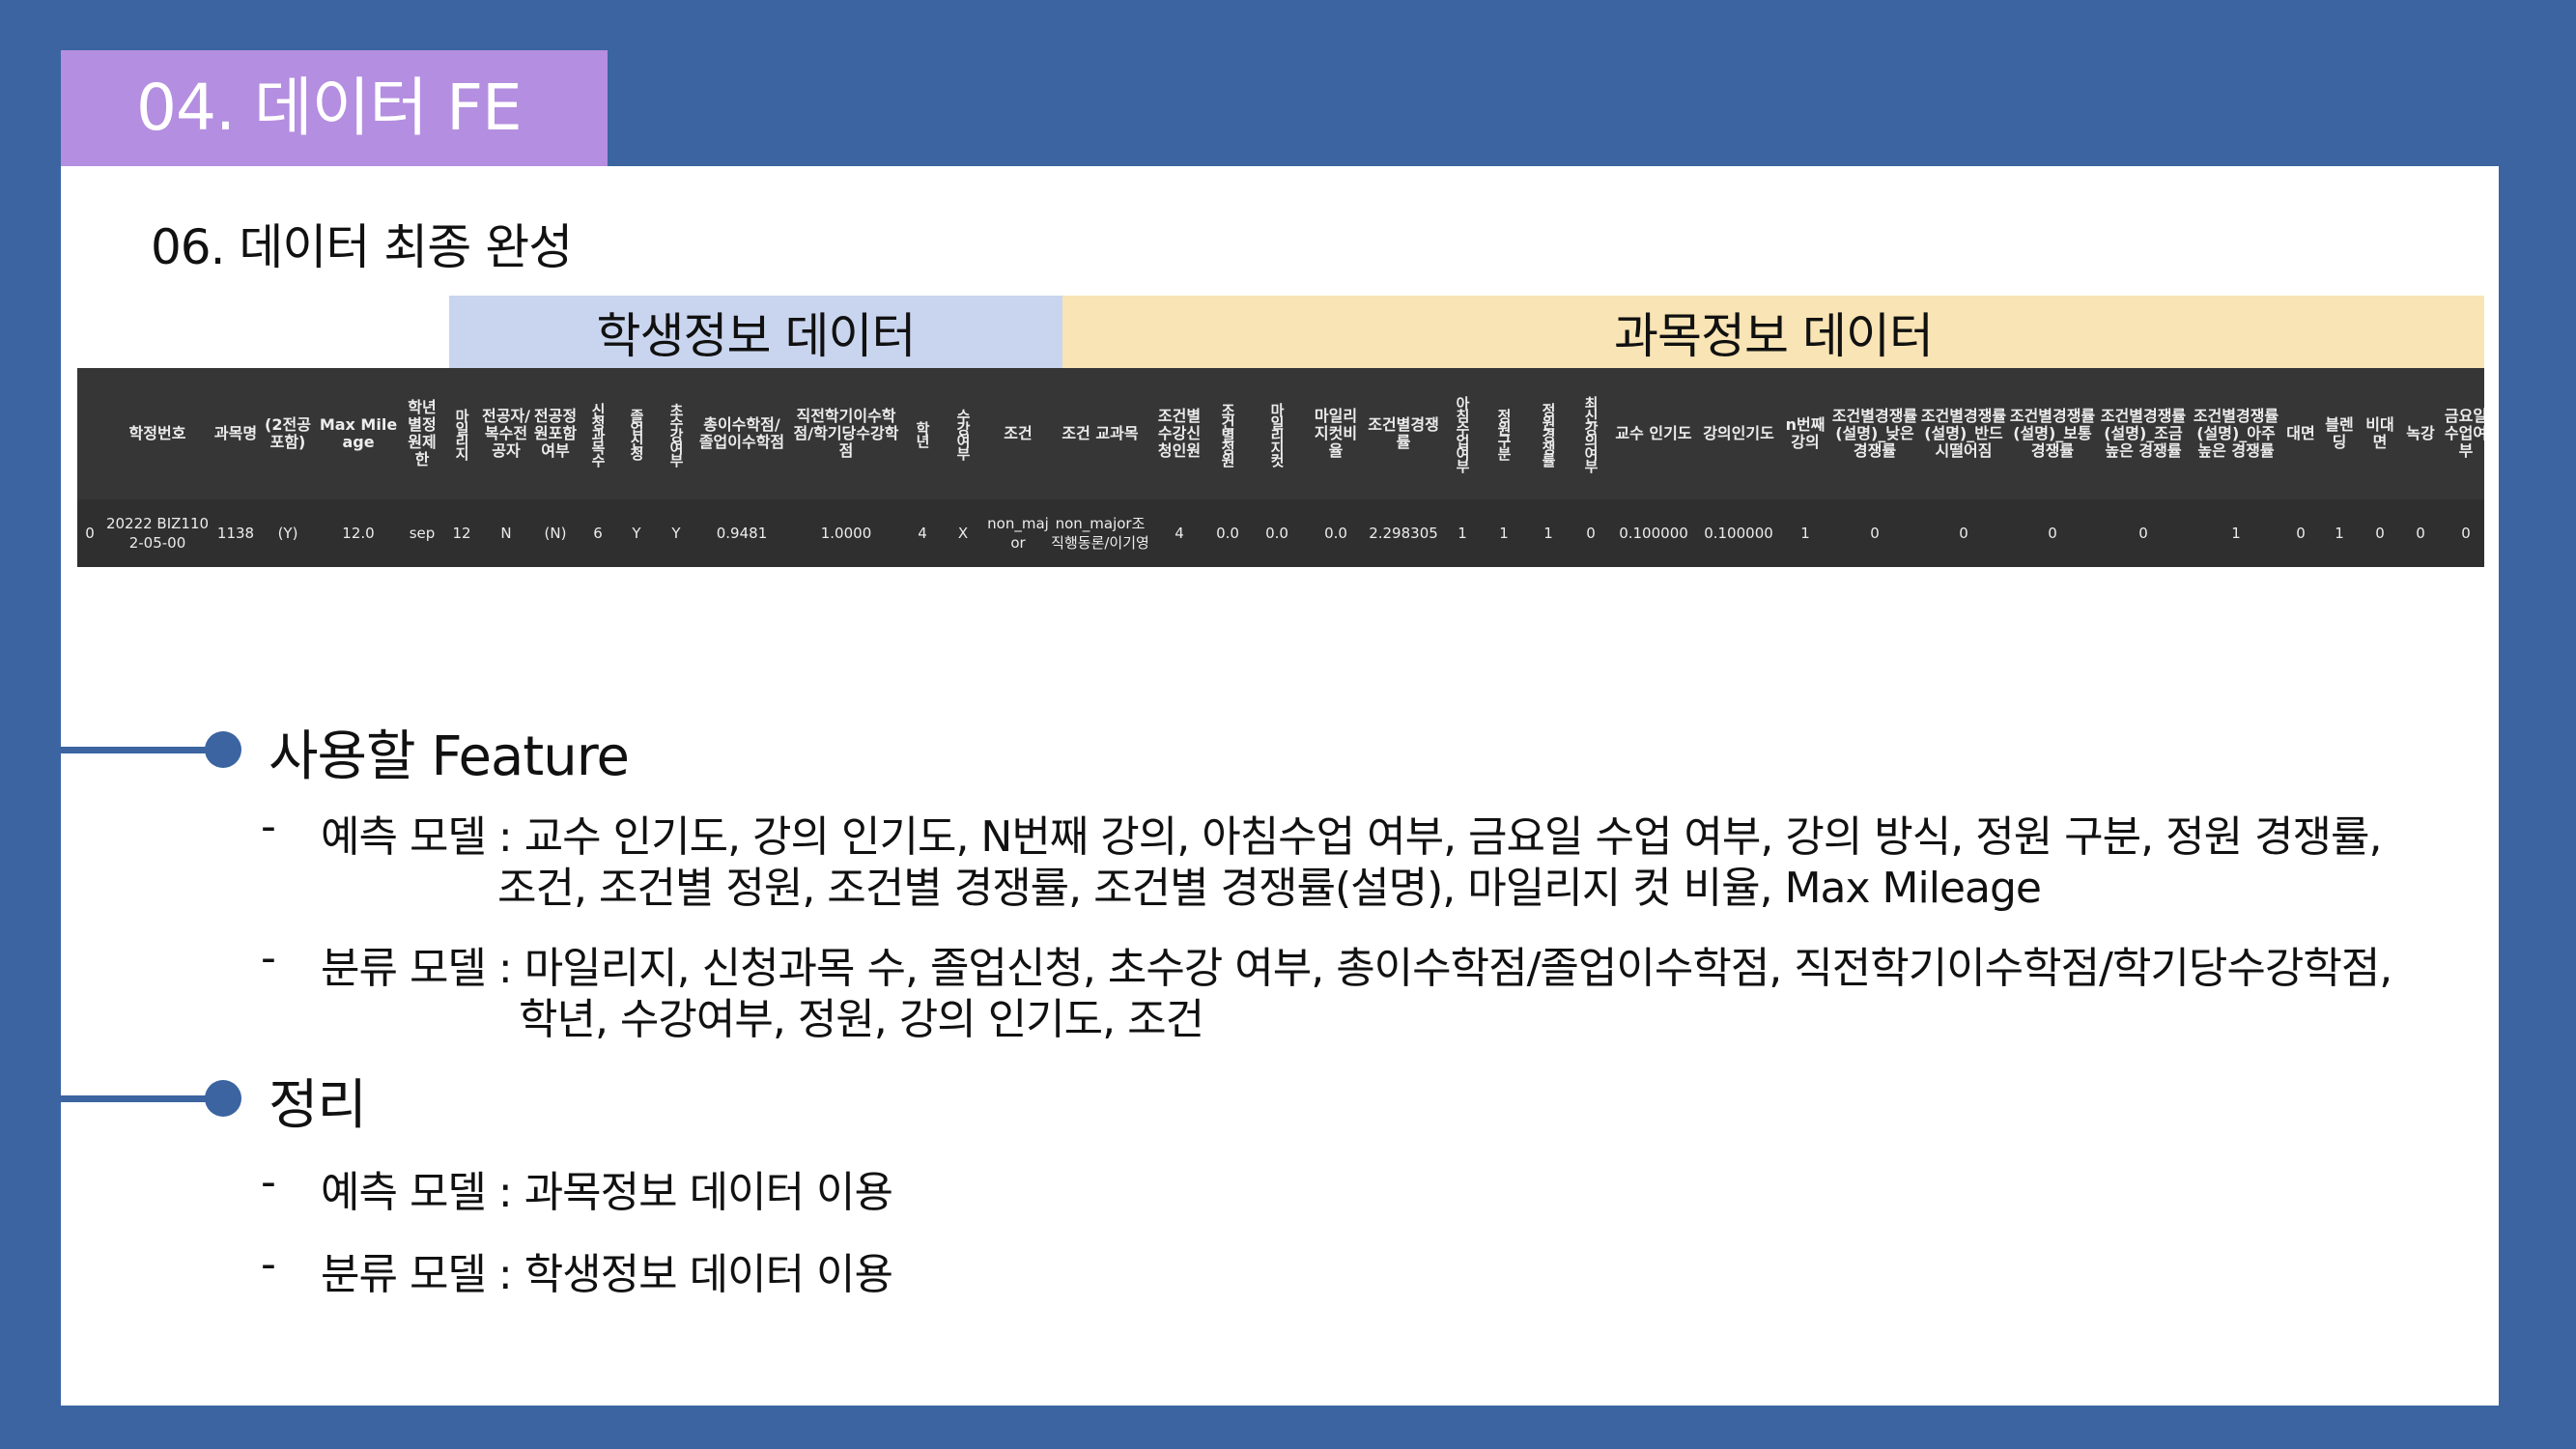 Image resolution: width=2576 pixels, height=1449 pixels. What do you see at coordinates (422, 837) in the screenshot?
I see `item-label: 예측 모델 :` at bounding box center [422, 837].